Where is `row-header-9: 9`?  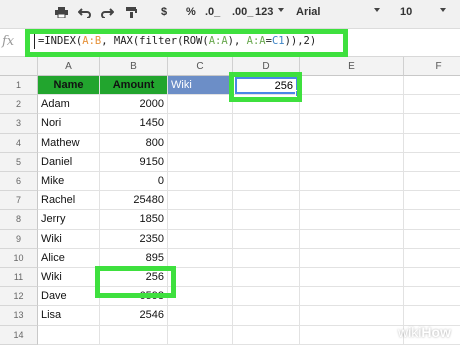 row-header-9: 9 is located at coordinates (19, 239).